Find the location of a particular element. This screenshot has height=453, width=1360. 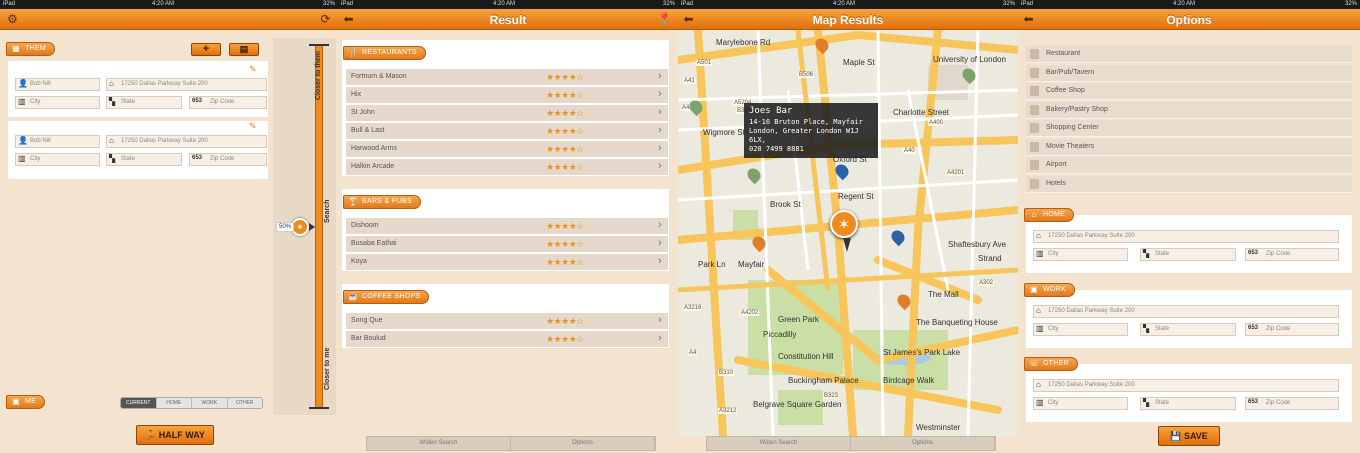

result-row: St John ★★★★☆ › is located at coordinates (507, 113).